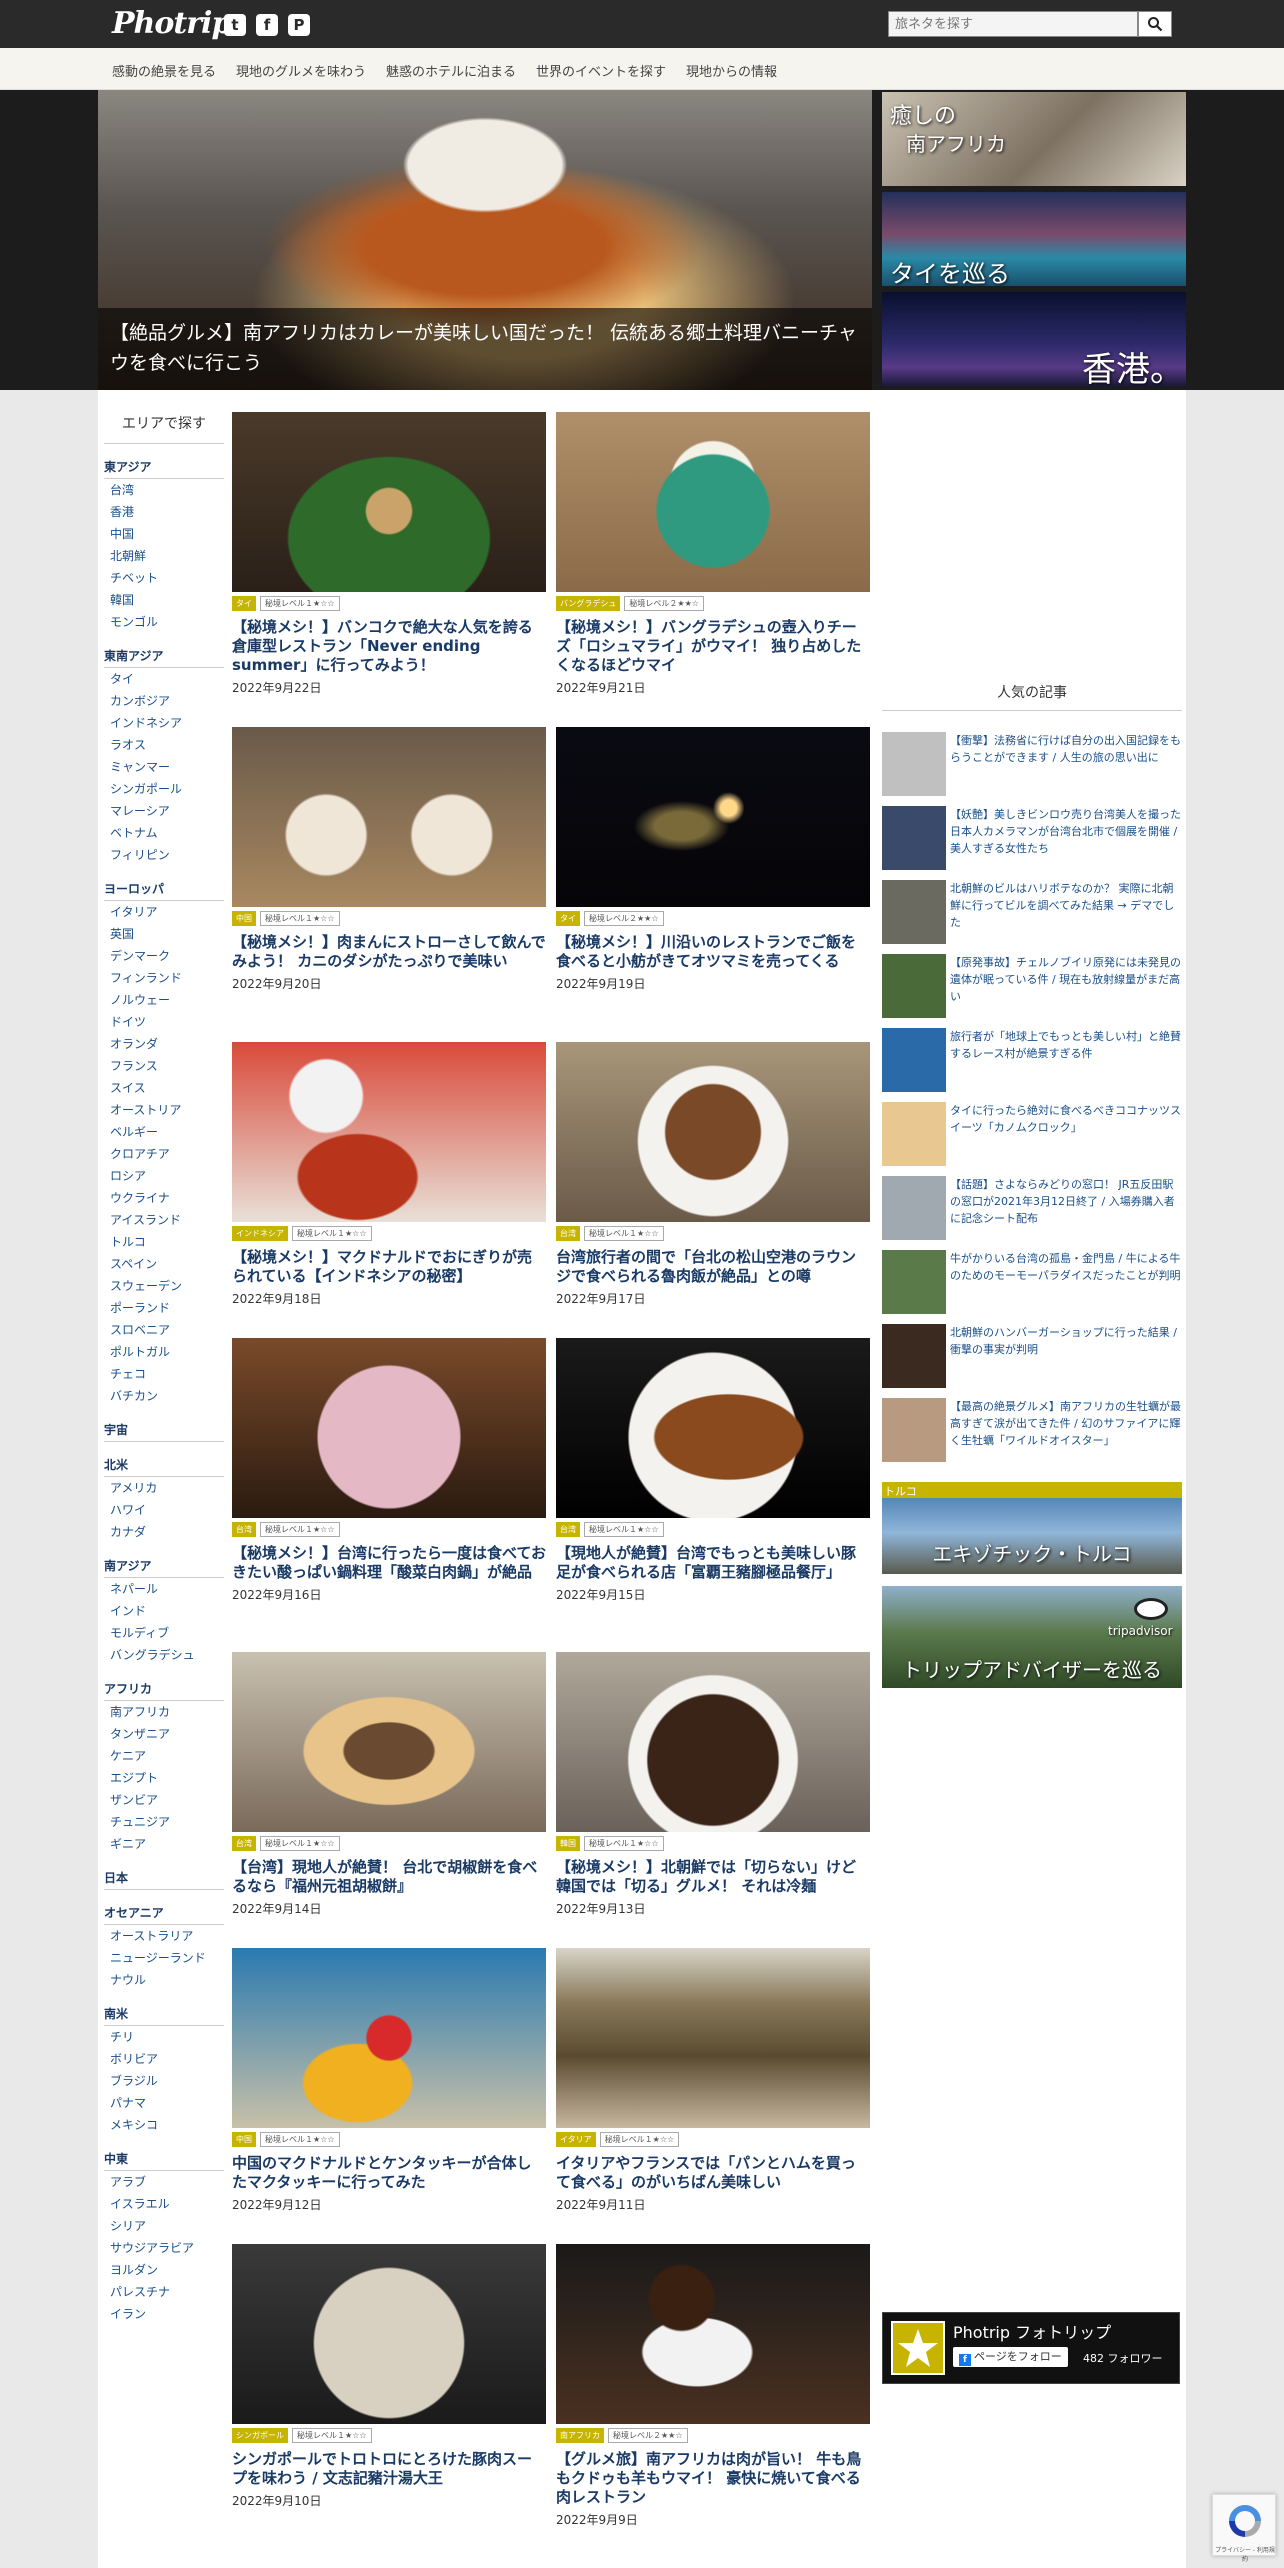 The height and width of the screenshot is (2568, 1284). Describe the element at coordinates (299, 25) in the screenshot. I see `pinterest-icon: P` at that location.